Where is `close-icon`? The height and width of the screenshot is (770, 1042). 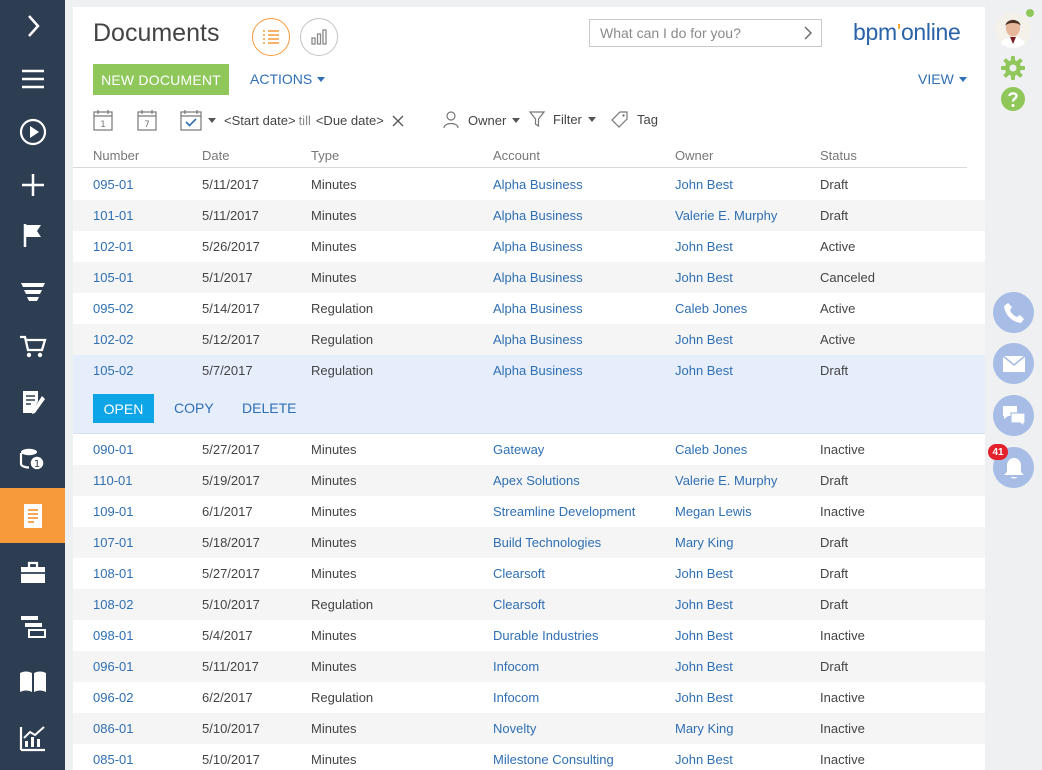 close-icon is located at coordinates (398, 121).